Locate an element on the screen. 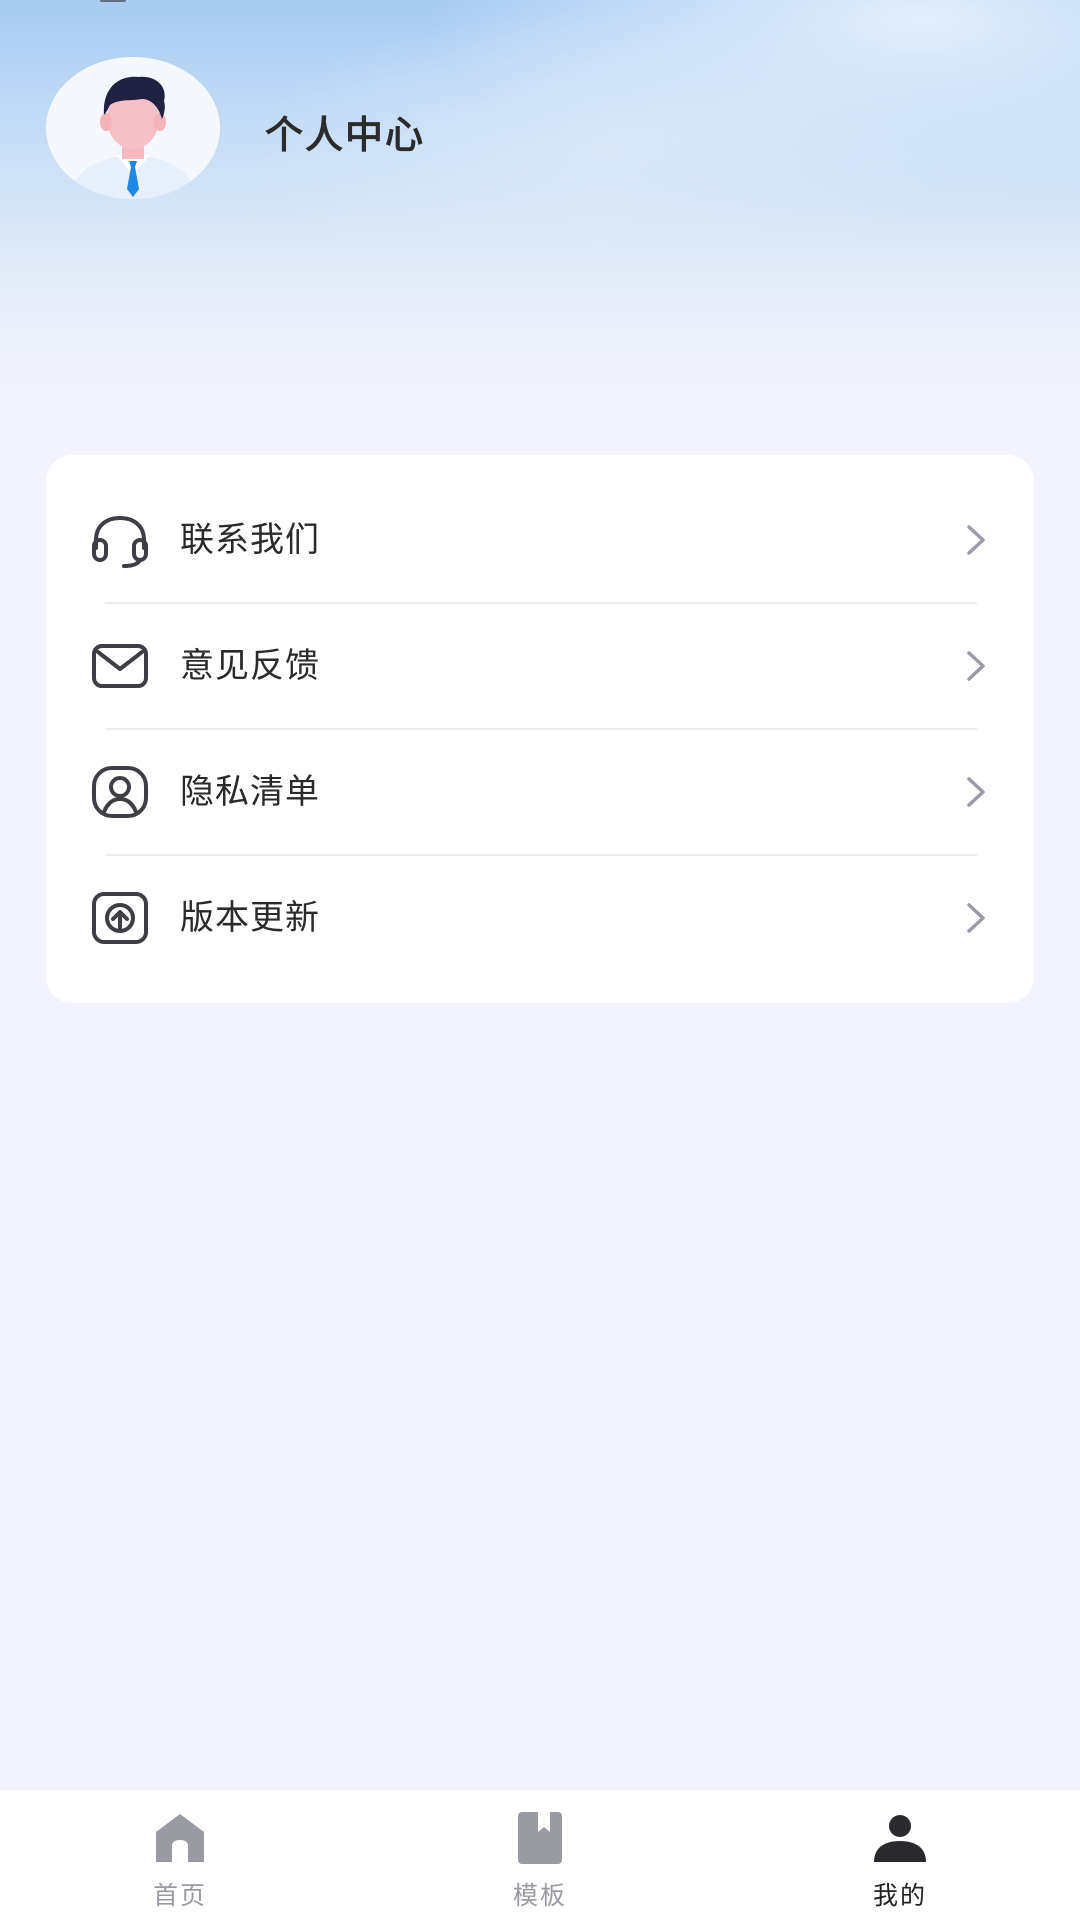 The width and height of the screenshot is (1080, 1920). avatar is located at coordinates (133, 128).